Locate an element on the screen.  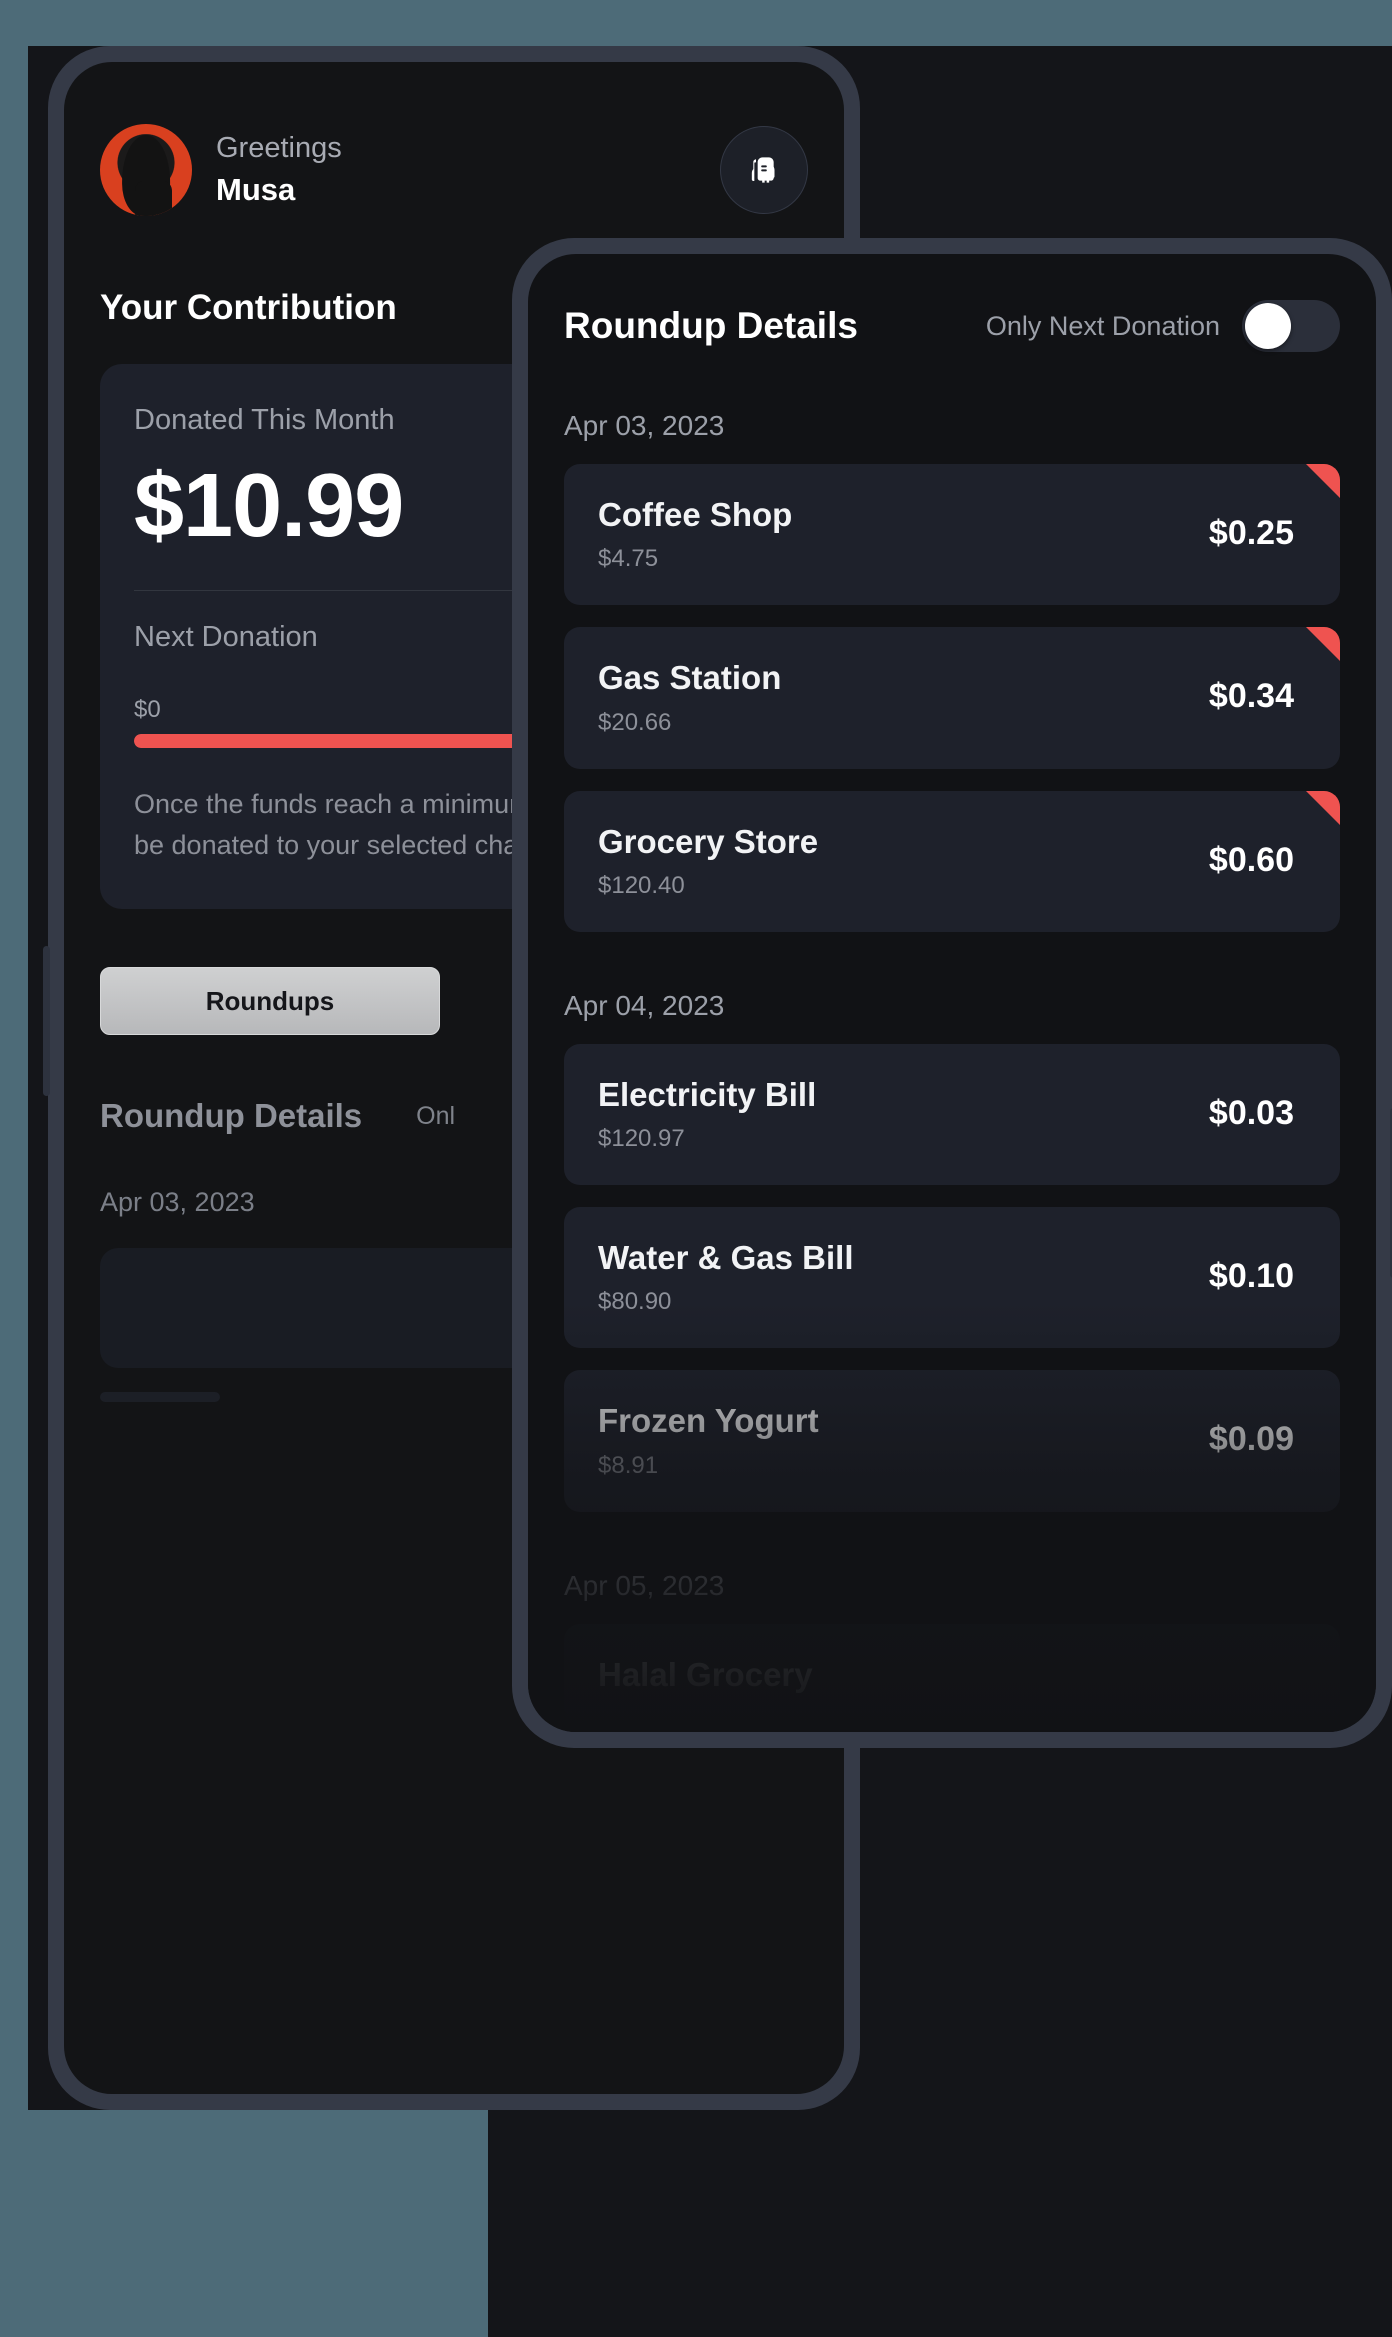
user-name: Musa is located at coordinates (256, 189).